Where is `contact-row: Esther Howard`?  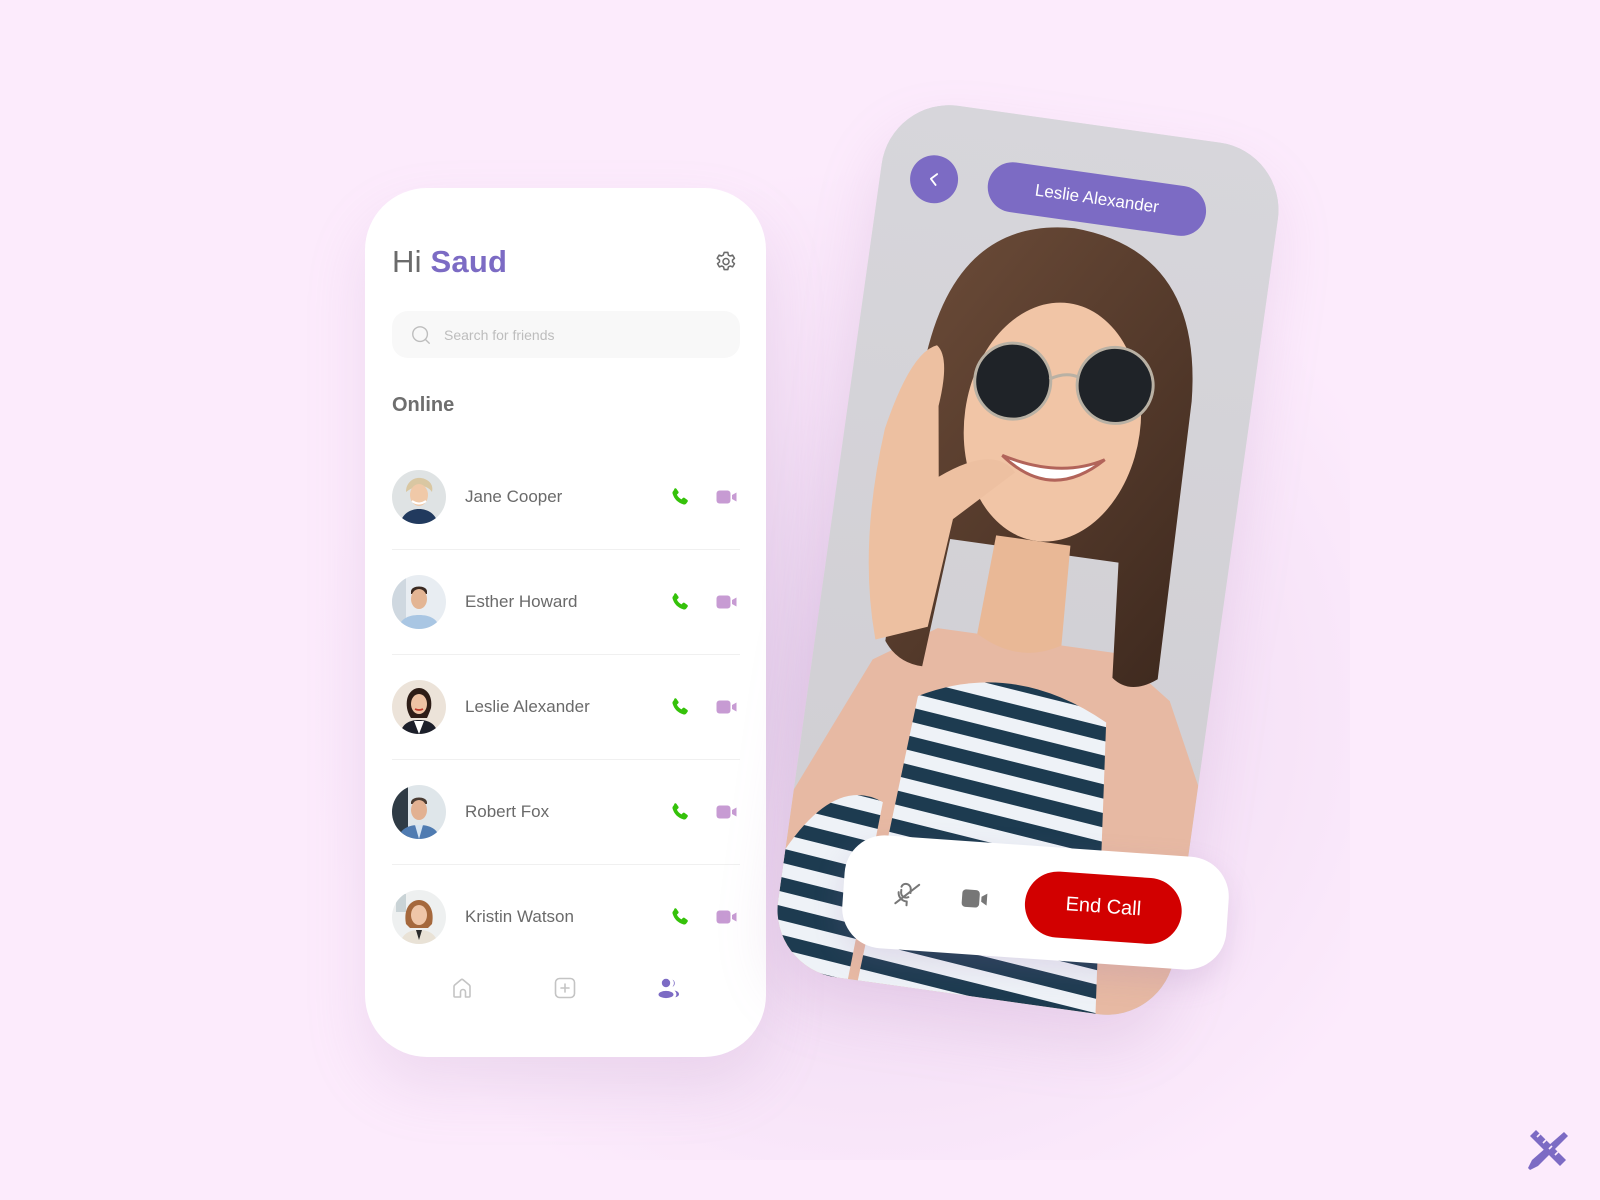 contact-row: Esther Howard is located at coordinates (566, 601).